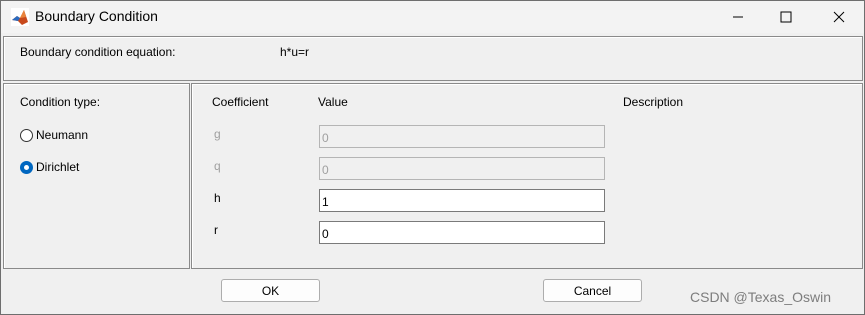 Image resolution: width=865 pixels, height=315 pixels. Describe the element at coordinates (216, 230) in the screenshot. I see `coefficient-r-label: r` at that location.